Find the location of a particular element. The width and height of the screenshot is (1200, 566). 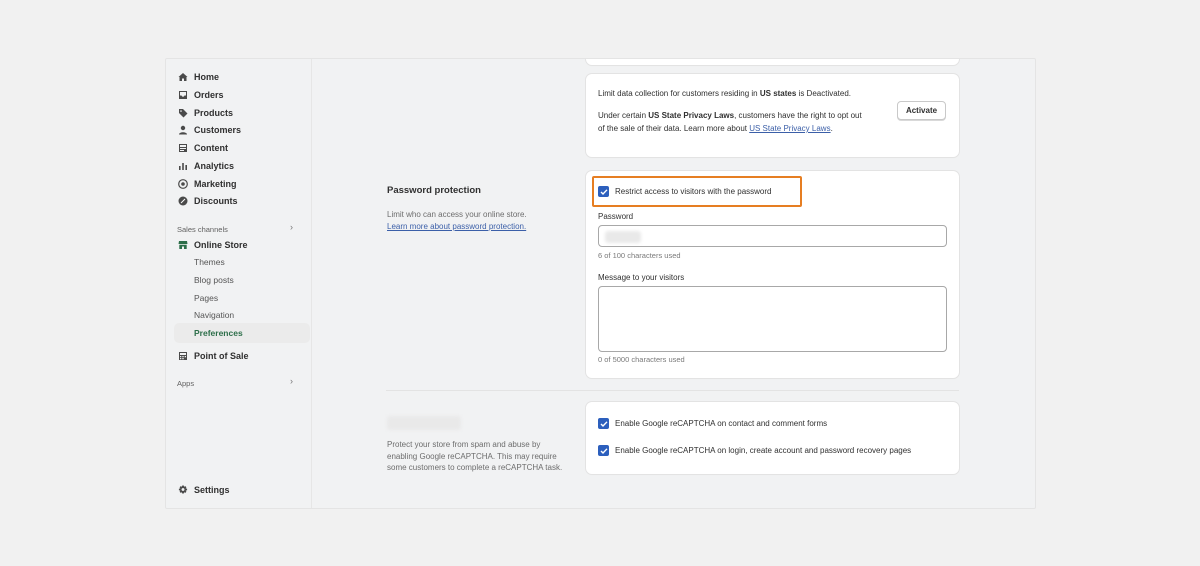

sidebar-item-label: Home is located at coordinates (207, 76).